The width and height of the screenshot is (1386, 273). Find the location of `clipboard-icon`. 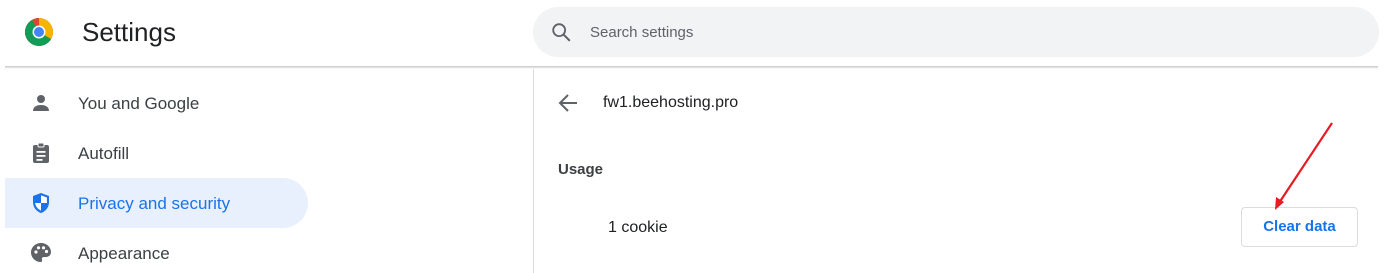

clipboard-icon is located at coordinates (41, 152).